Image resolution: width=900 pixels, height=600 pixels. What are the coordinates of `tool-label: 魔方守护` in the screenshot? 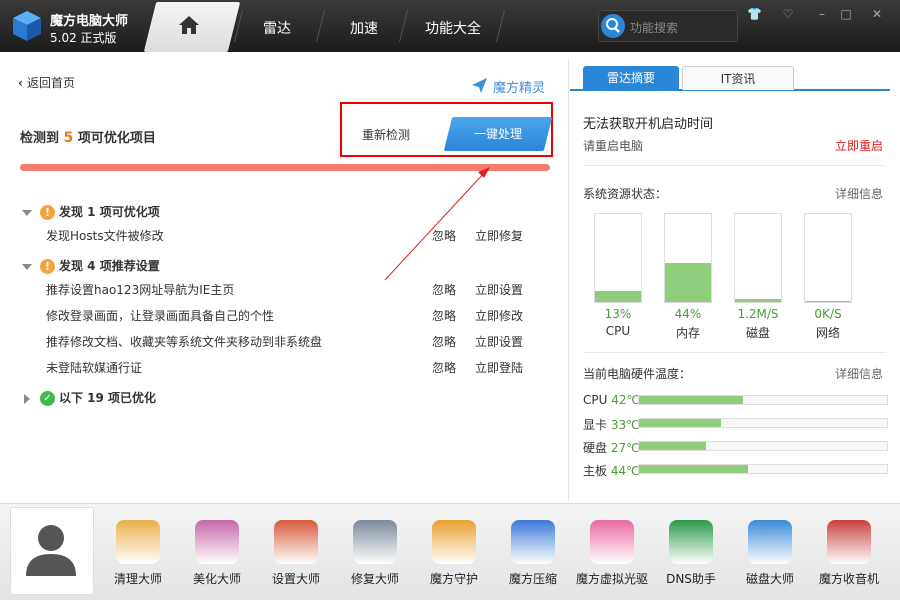 It's located at (453, 579).